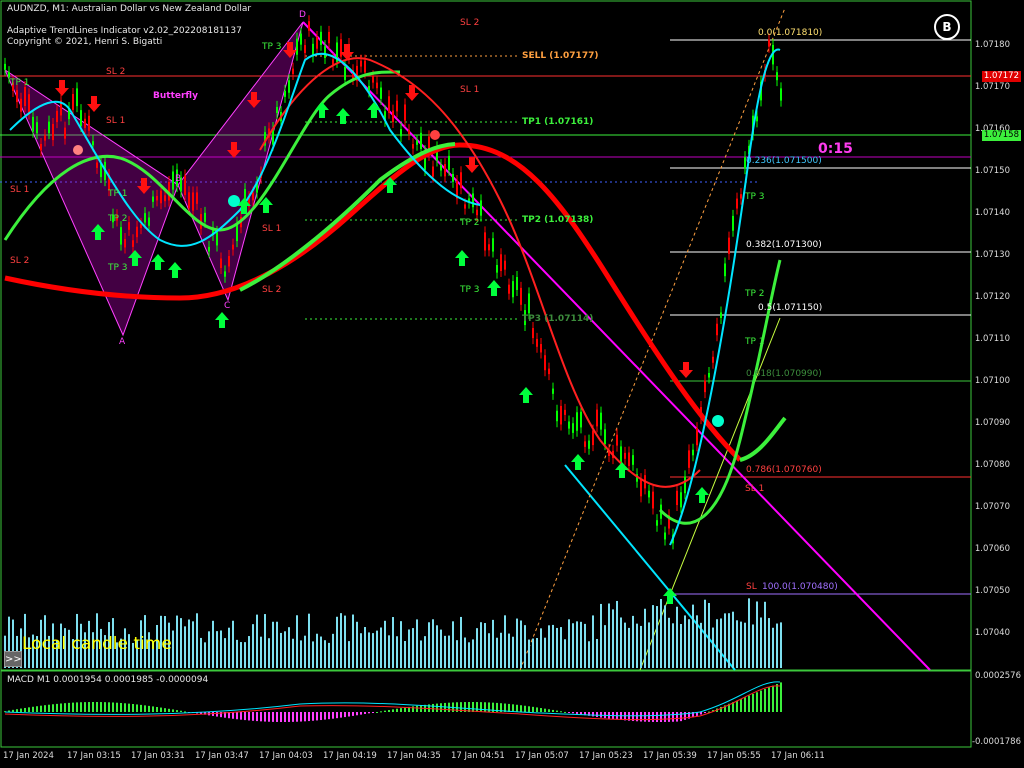 This screenshot has height=768, width=1024. Describe the element at coordinates (784, 161) in the screenshot. I see `fib-236-label: 0.236(1.071500)` at that location.